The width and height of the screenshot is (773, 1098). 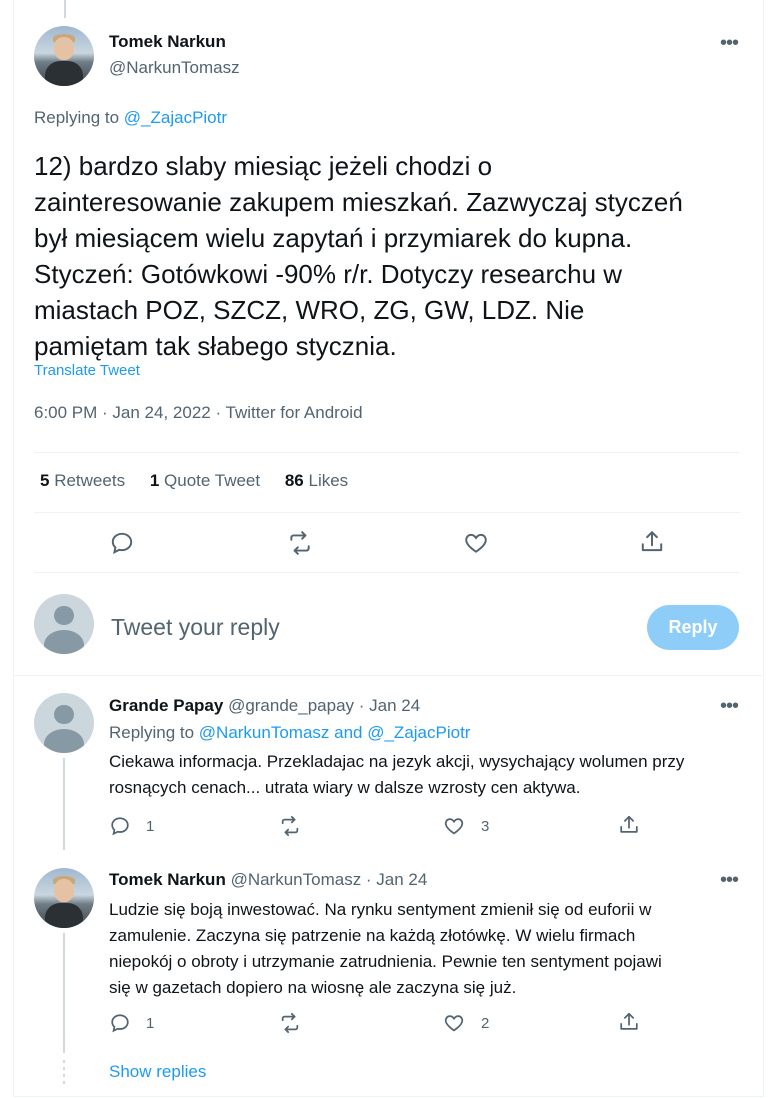 I want to click on replying-to: Replying to @_ZajacPiotr, so click(x=130, y=118).